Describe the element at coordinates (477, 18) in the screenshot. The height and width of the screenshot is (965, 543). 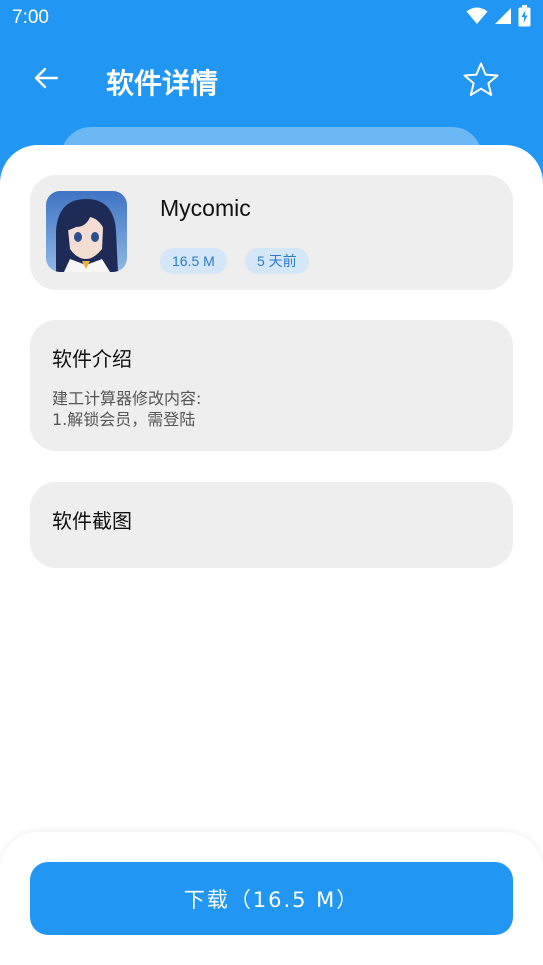
I see `wifi-icon` at that location.